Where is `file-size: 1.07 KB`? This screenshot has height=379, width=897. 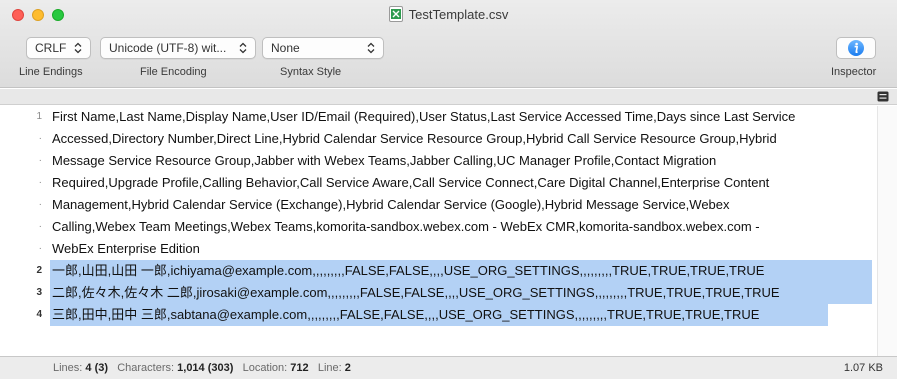
file-size: 1.07 KB is located at coordinates (863, 368).